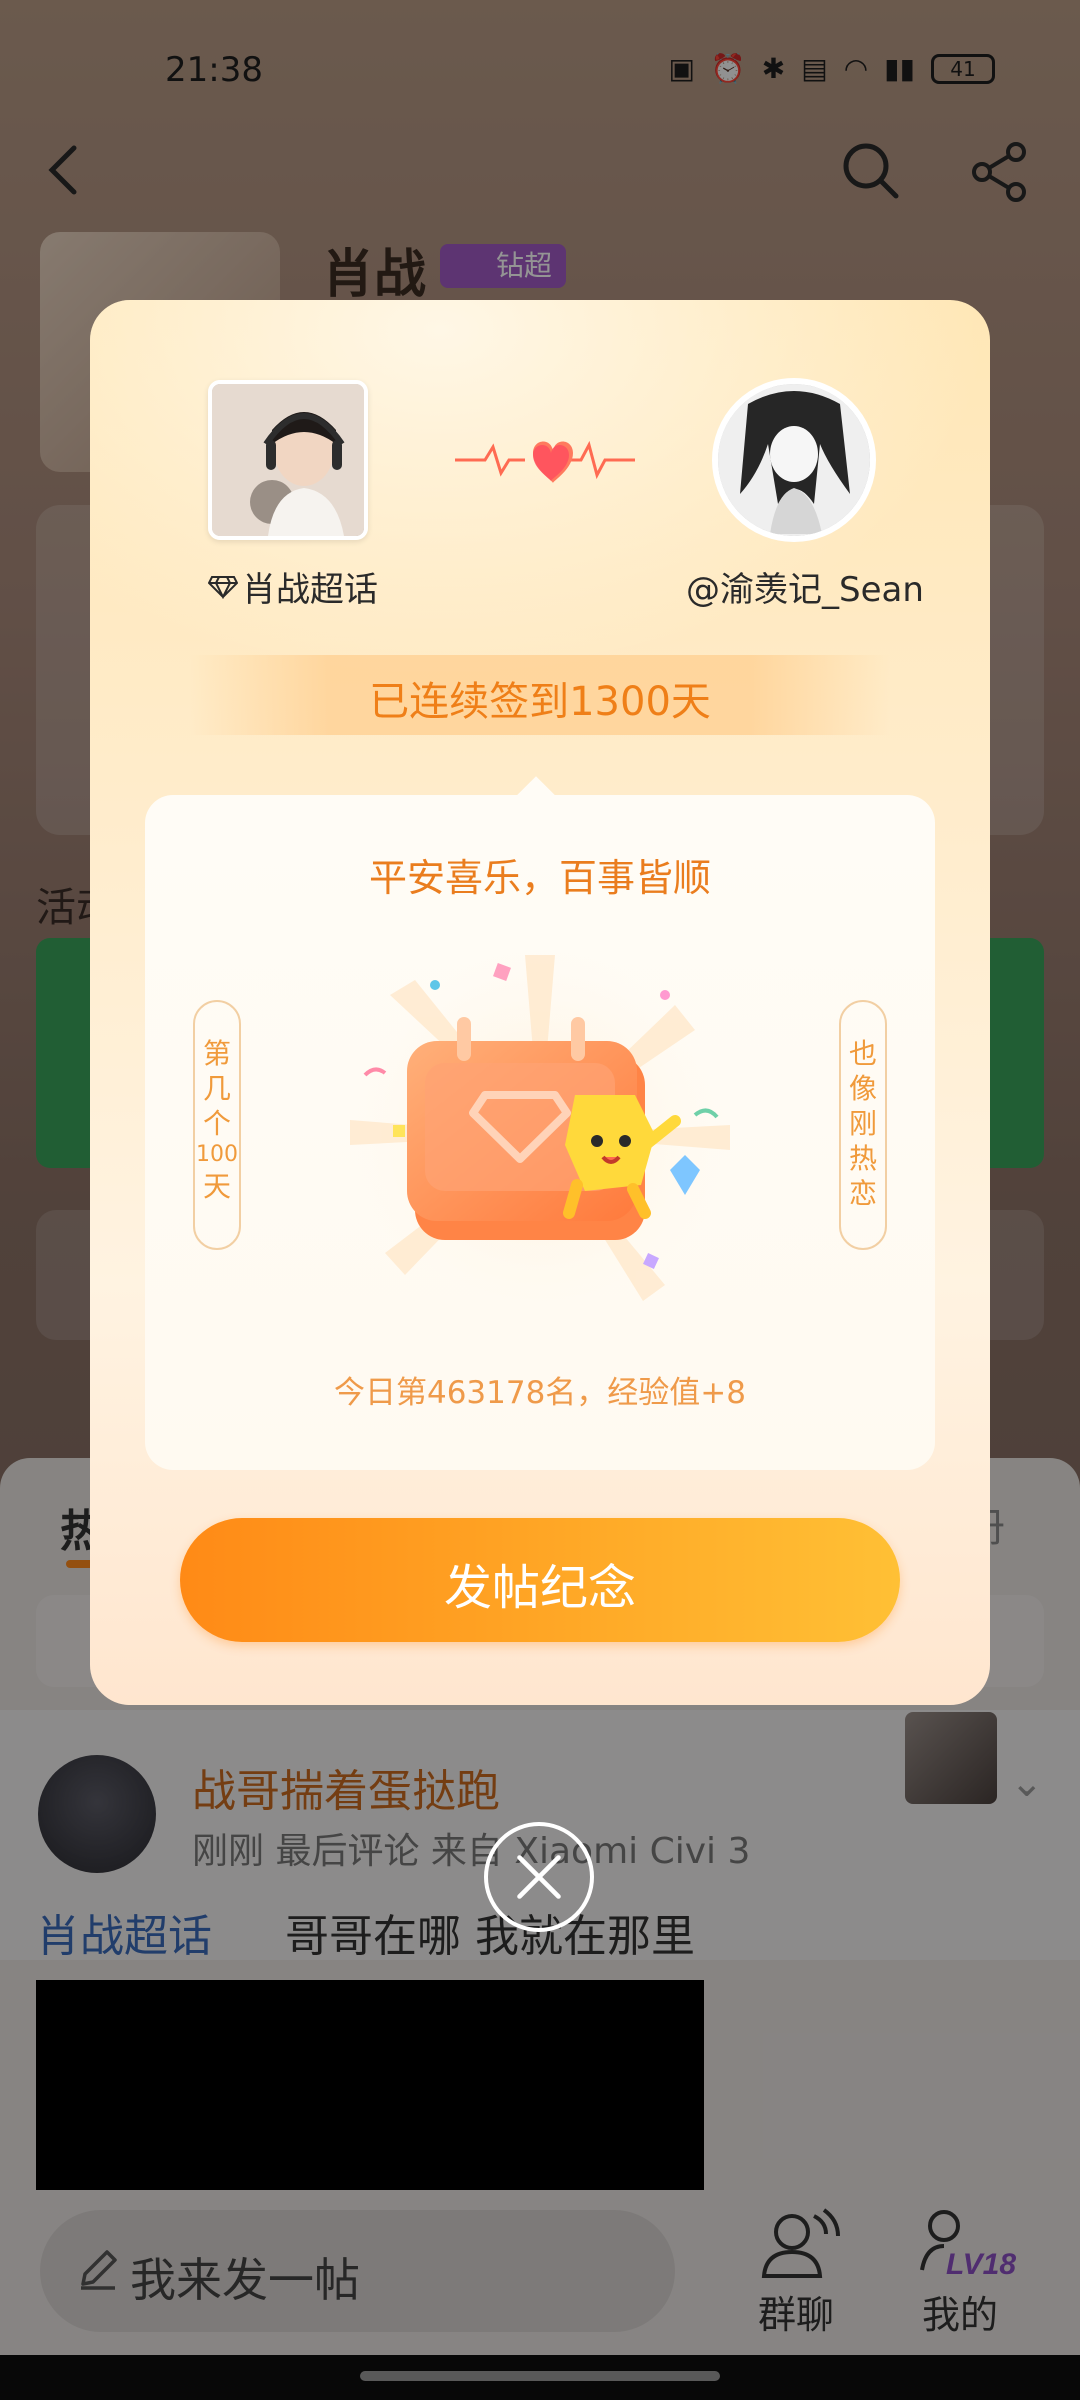 The width and height of the screenshot is (1080, 2400). I want to click on couplet-char: 刚, so click(862, 1123).